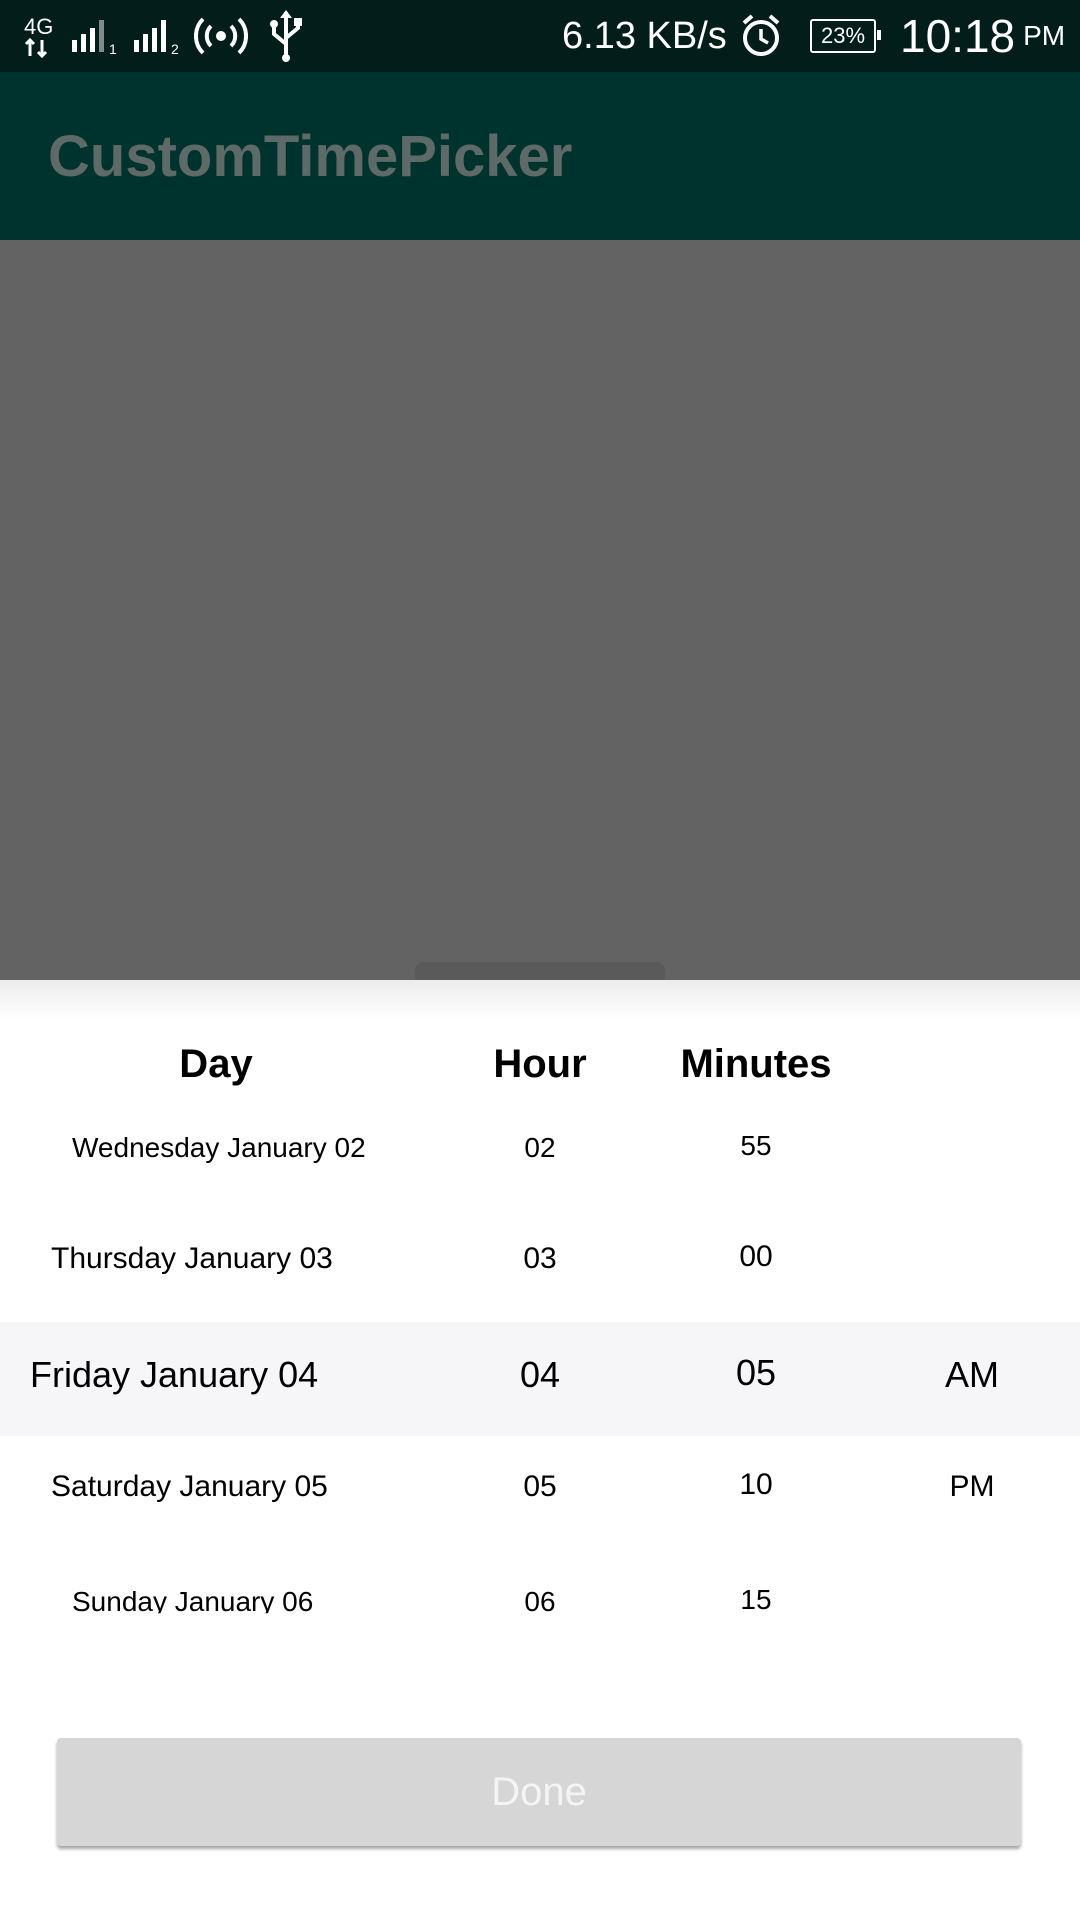  I want to click on minute-option: 15, so click(755, 1597).